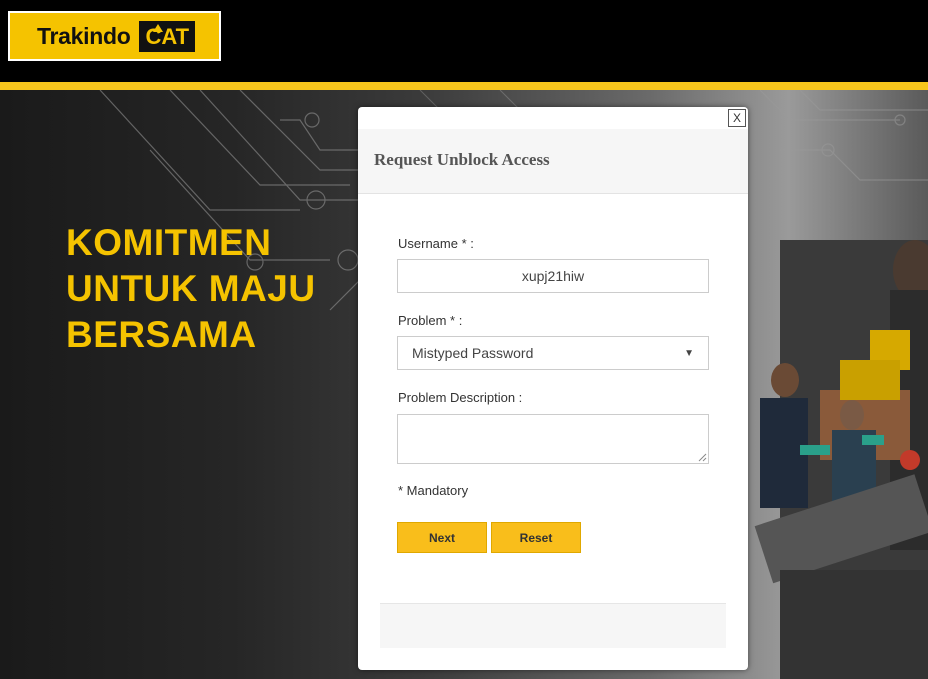 The height and width of the screenshot is (679, 928). Describe the element at coordinates (737, 118) in the screenshot. I see `close-button: X` at that location.